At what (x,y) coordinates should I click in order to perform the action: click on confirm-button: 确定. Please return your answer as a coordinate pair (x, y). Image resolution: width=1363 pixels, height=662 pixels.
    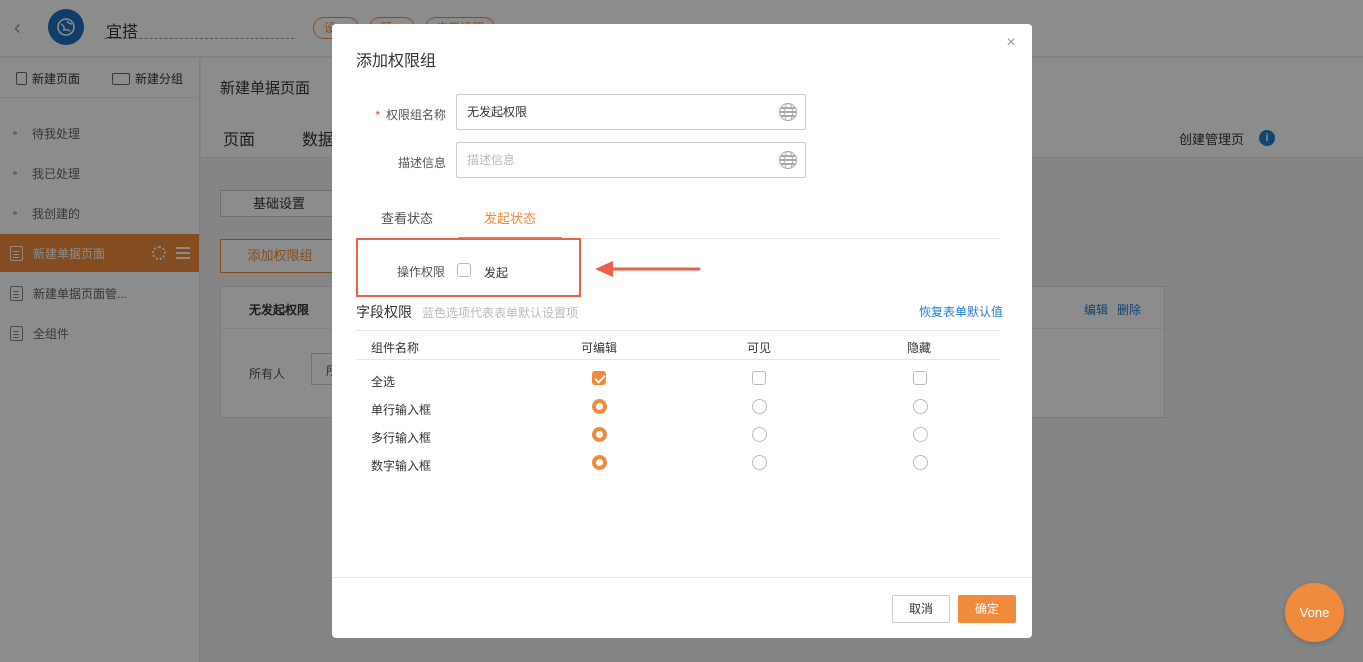
    Looking at the image, I should click on (987, 609).